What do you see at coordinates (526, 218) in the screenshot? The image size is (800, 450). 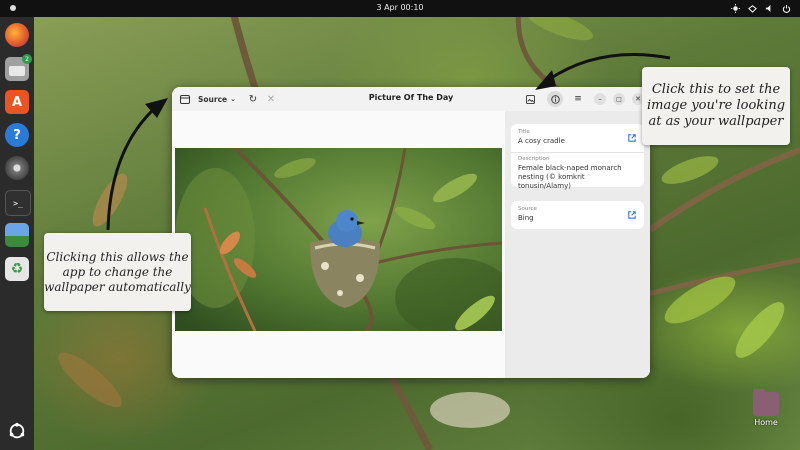 I see `source-value: Bing` at bounding box center [526, 218].